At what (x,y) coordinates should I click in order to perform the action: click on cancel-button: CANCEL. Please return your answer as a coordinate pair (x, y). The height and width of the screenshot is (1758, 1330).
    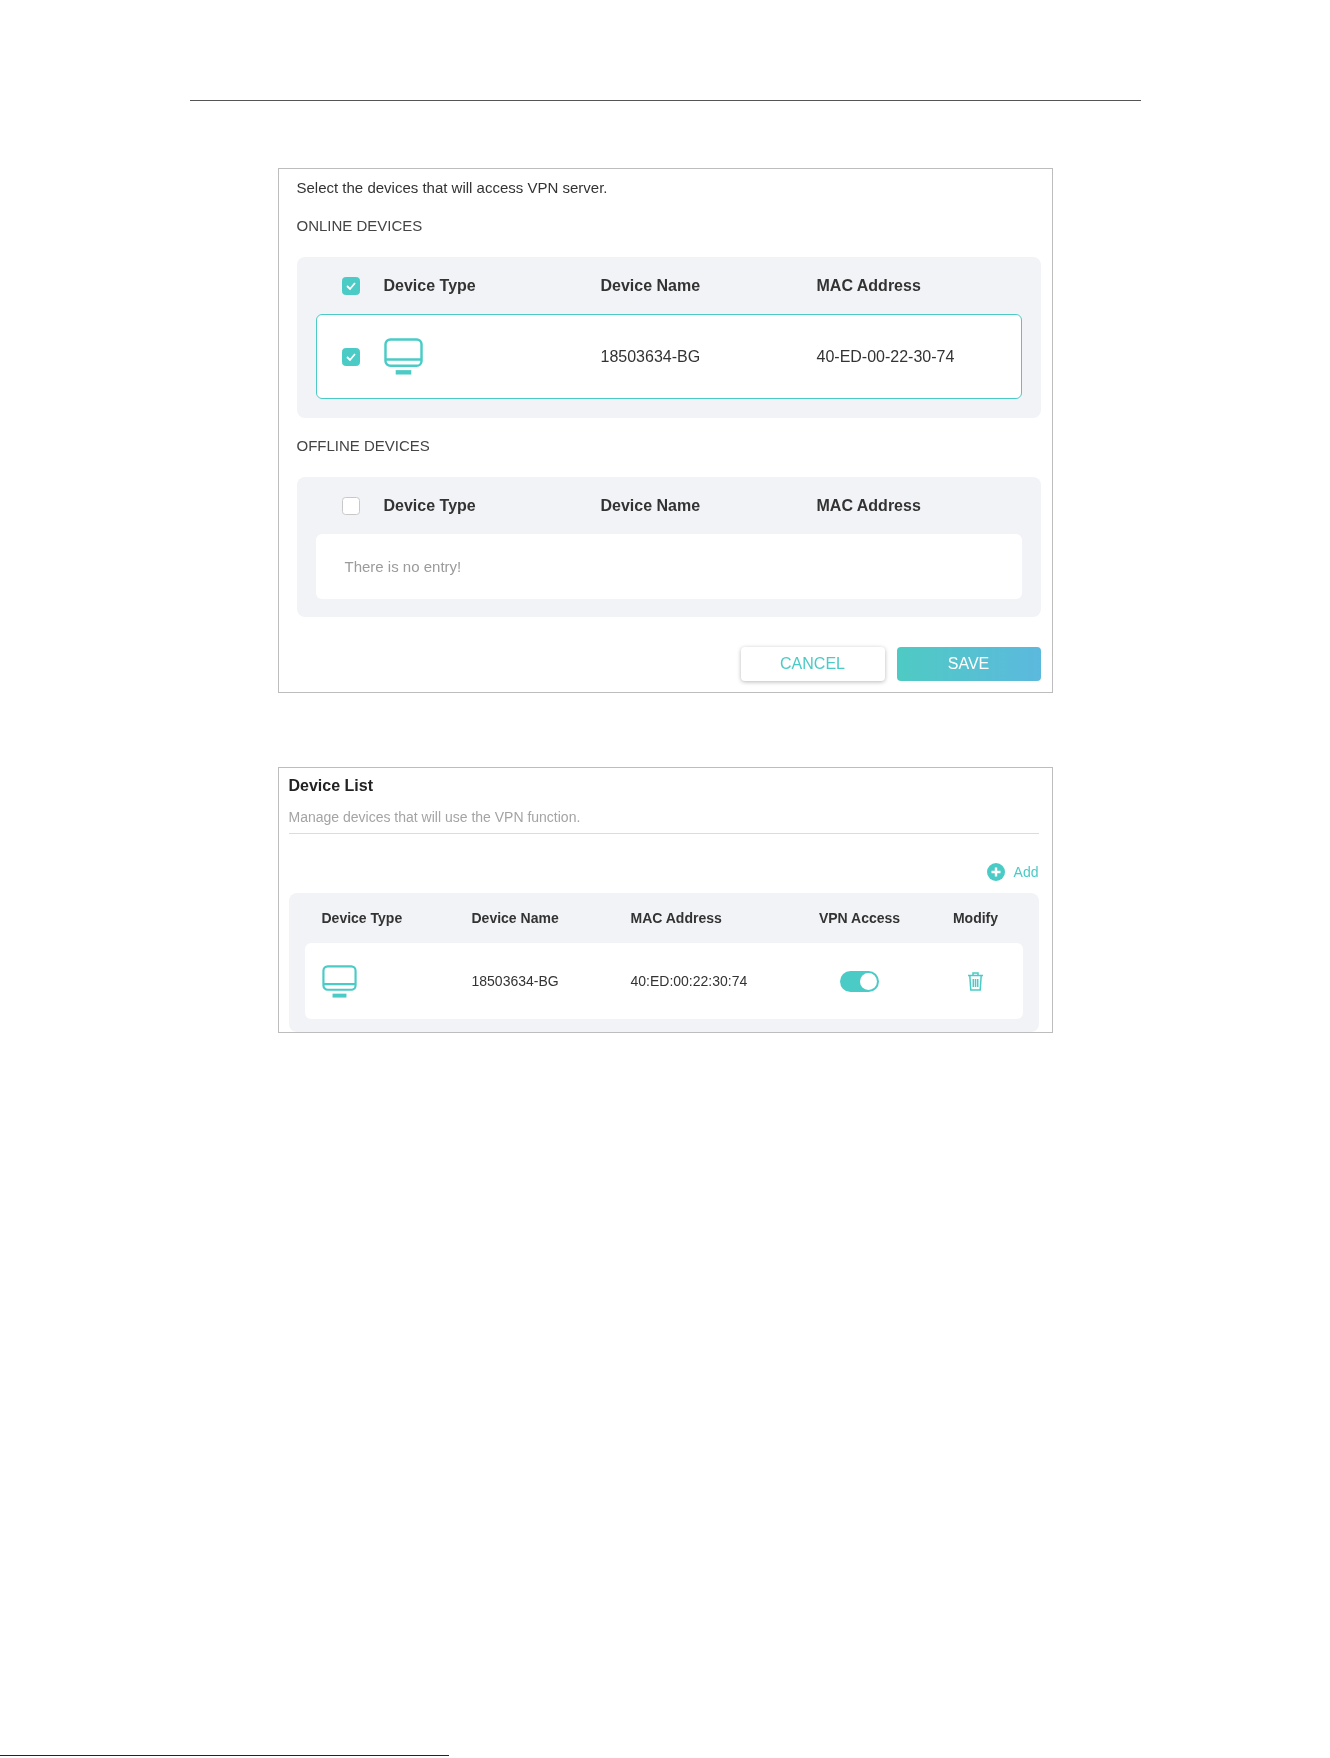
    Looking at the image, I should click on (812, 664).